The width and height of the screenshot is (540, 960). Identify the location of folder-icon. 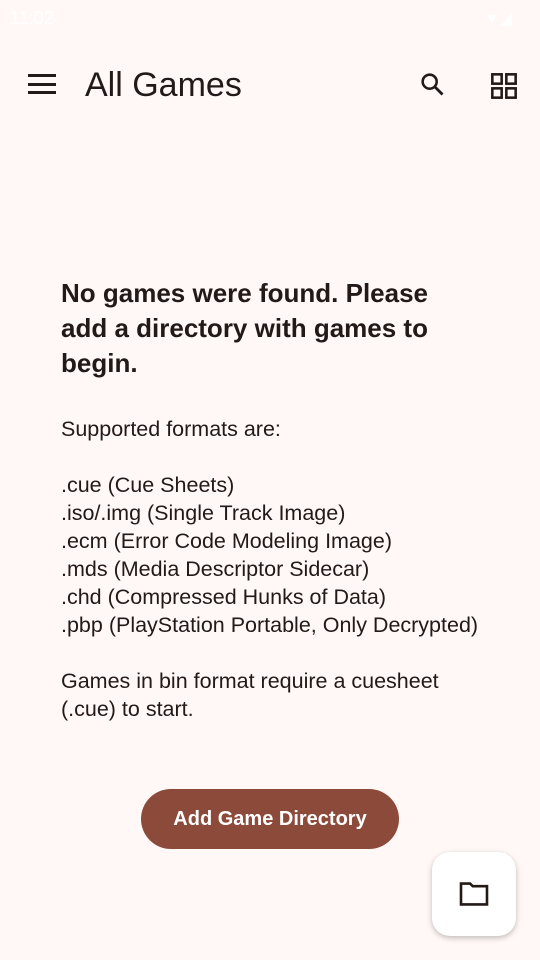
(474, 894).